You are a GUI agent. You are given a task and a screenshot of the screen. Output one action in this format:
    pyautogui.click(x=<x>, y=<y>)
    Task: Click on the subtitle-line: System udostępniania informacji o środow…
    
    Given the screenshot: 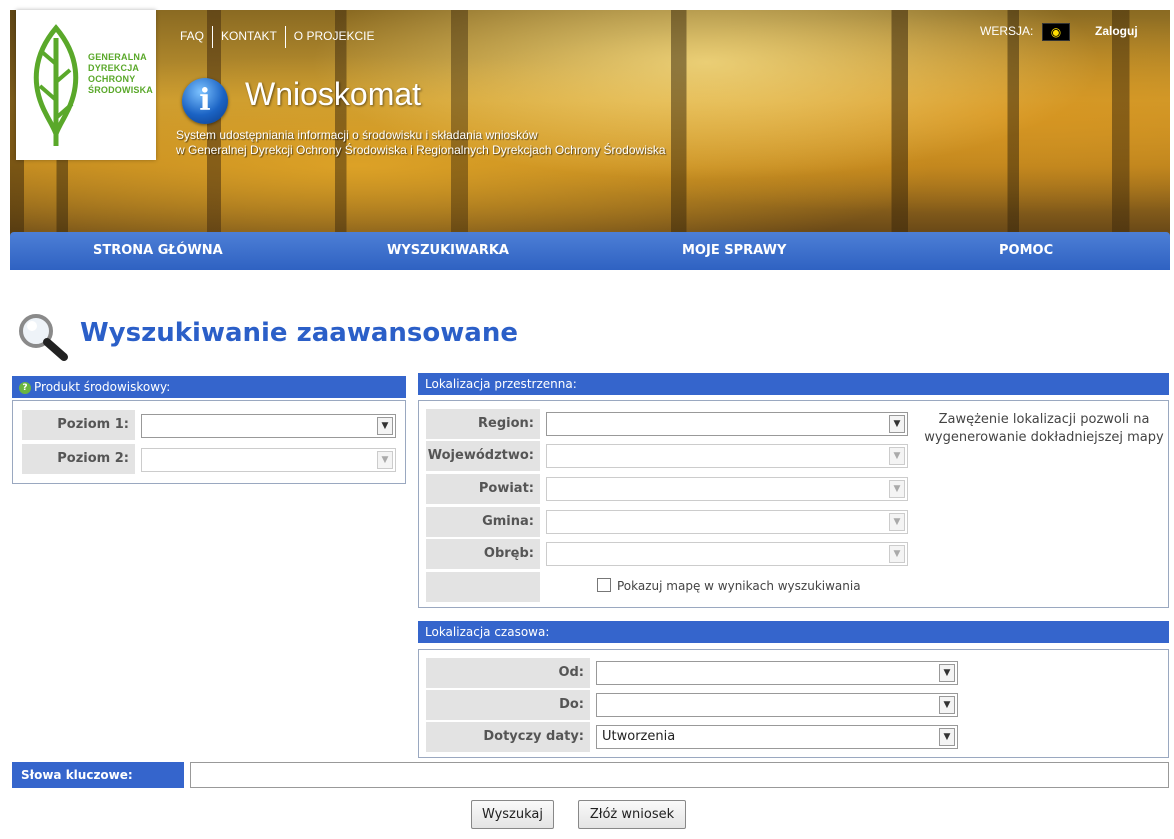 What is the action you would take?
    pyautogui.click(x=357, y=135)
    